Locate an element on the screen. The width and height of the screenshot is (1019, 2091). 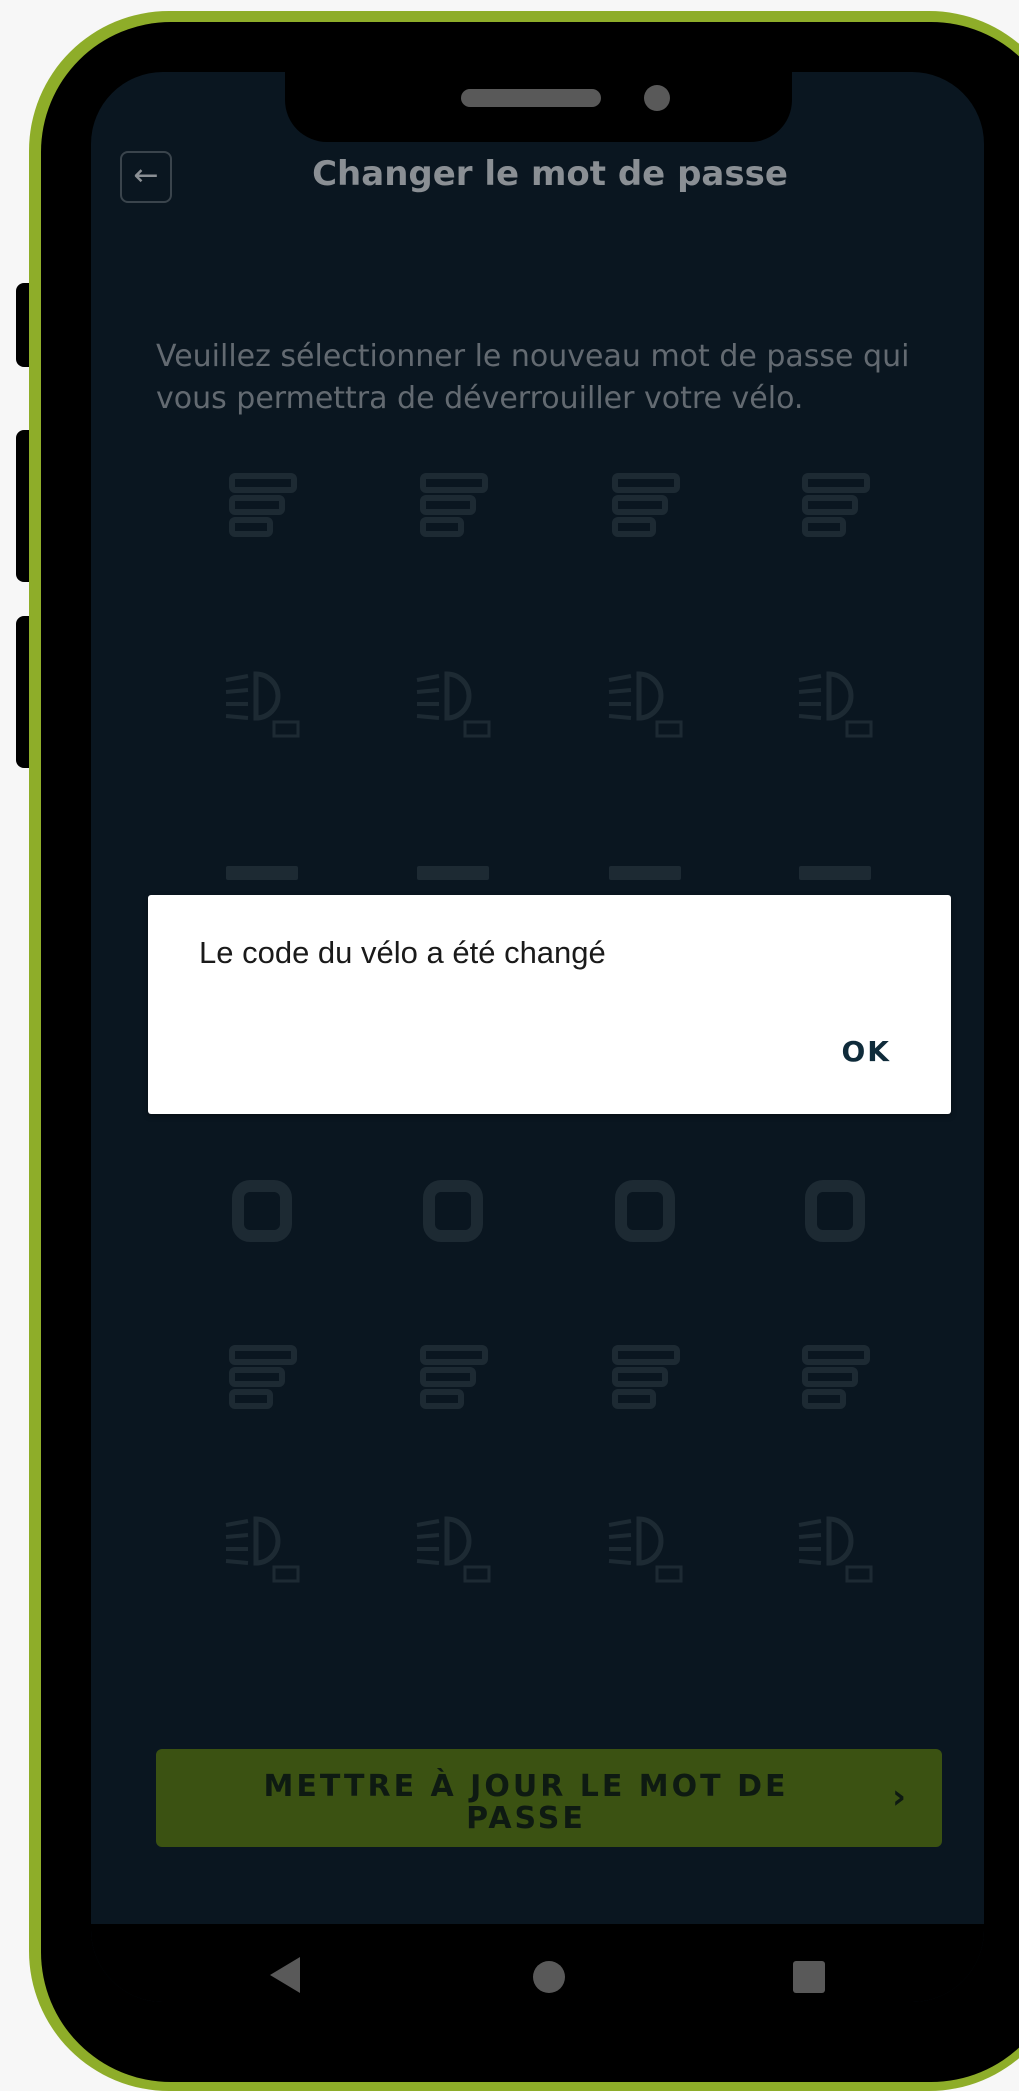
nav-recent-icon is located at coordinates (809, 1977).